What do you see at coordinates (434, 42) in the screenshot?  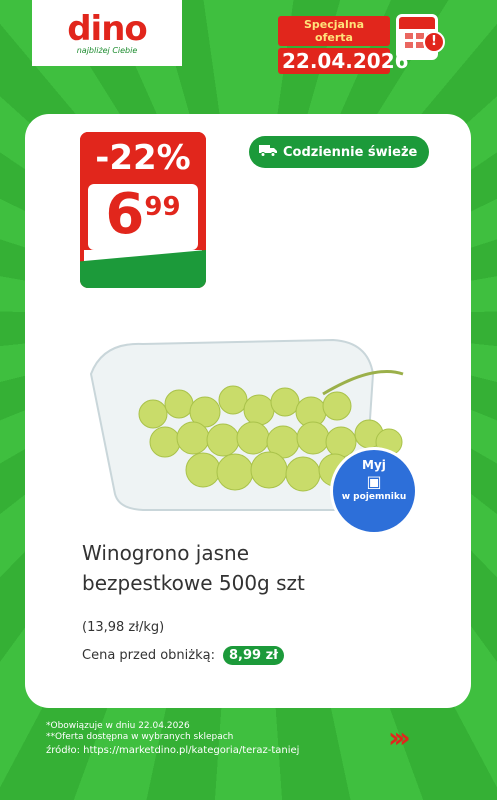 I see `calendar-alert-icon: !` at bounding box center [434, 42].